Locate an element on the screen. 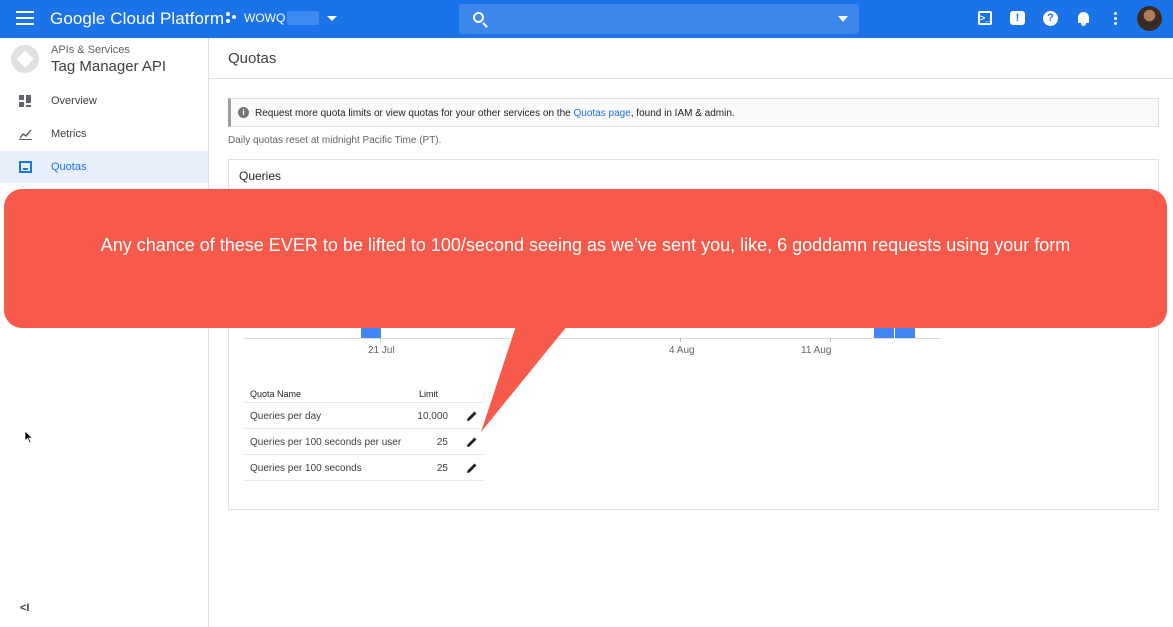 The height and width of the screenshot is (627, 1173). card-title: Queries is located at coordinates (260, 176).